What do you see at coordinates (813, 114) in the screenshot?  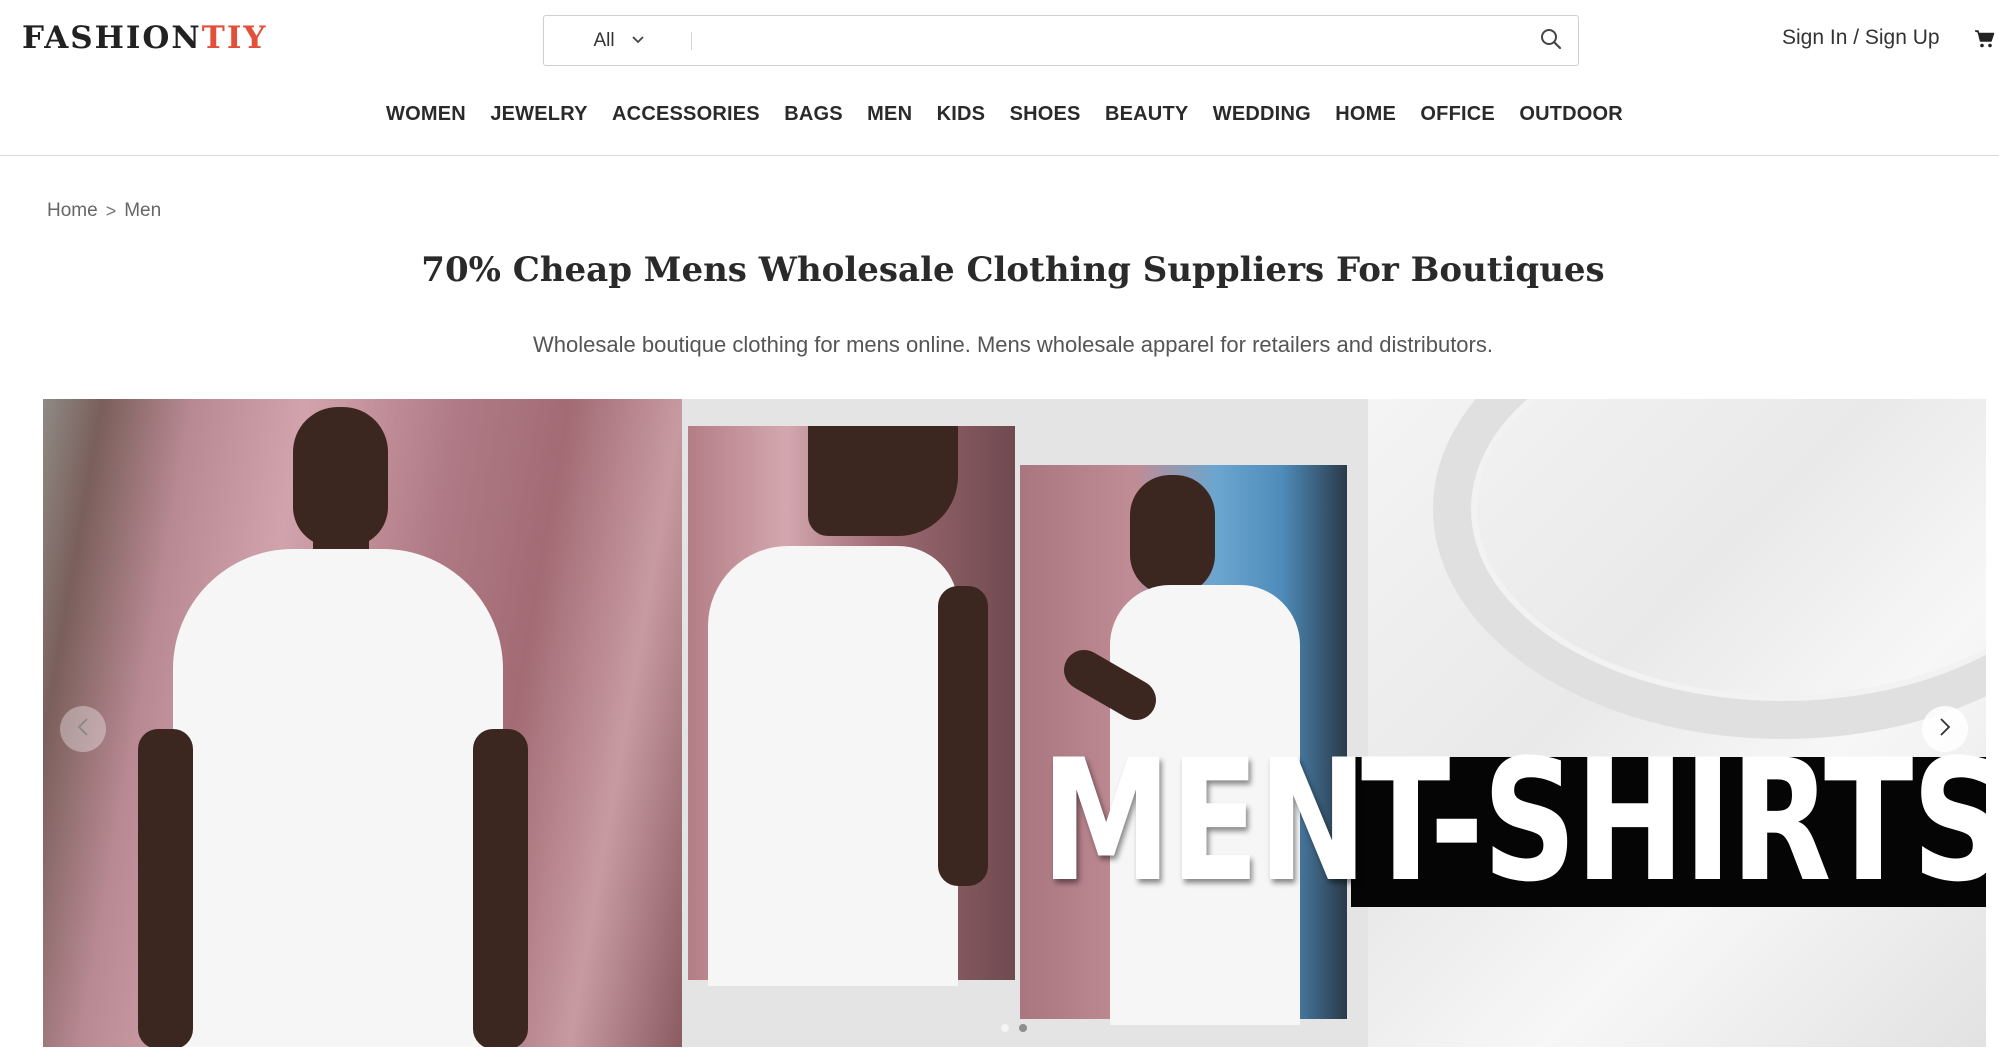 I see `nav-item-bags: BAGS` at bounding box center [813, 114].